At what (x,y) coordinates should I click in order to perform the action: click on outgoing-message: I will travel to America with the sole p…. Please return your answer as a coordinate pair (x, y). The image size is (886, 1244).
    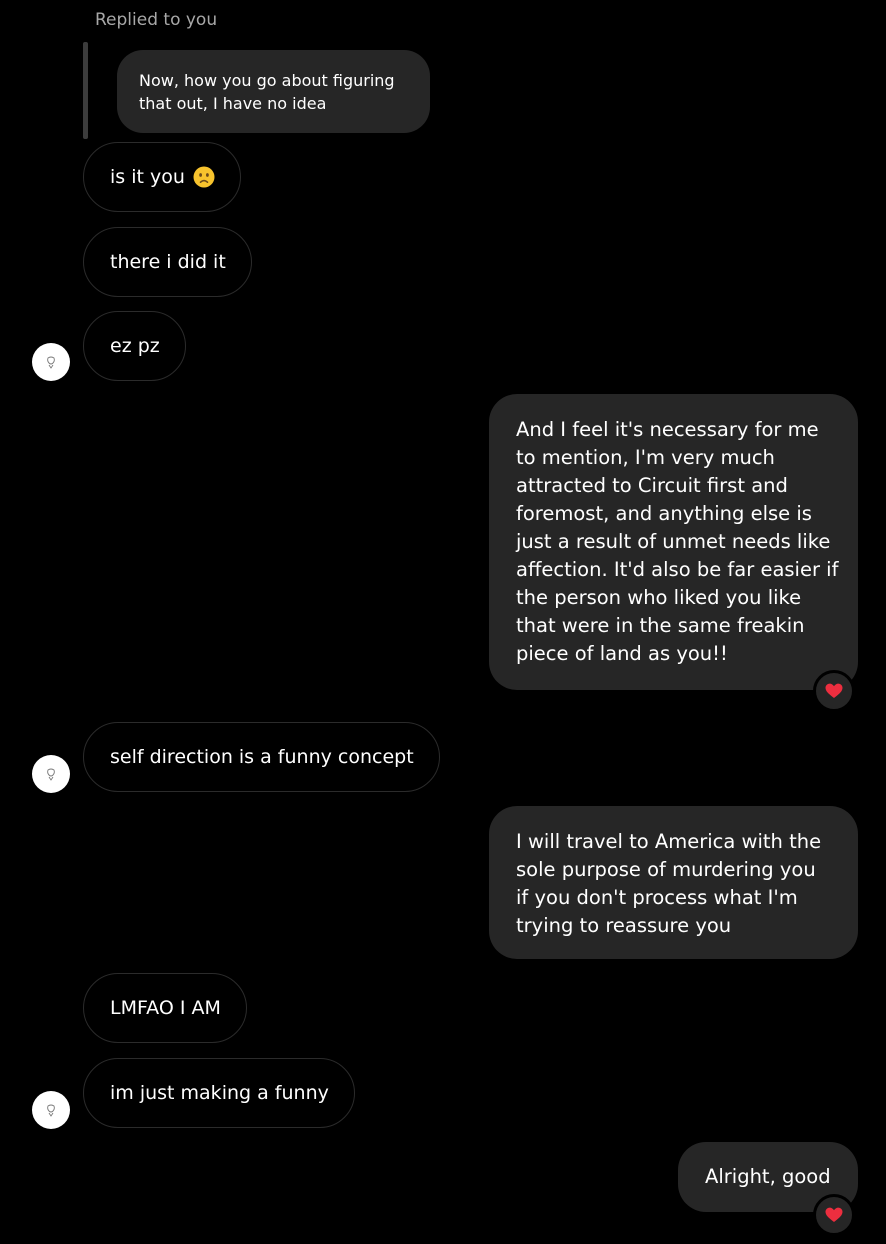
    Looking at the image, I should click on (673, 882).